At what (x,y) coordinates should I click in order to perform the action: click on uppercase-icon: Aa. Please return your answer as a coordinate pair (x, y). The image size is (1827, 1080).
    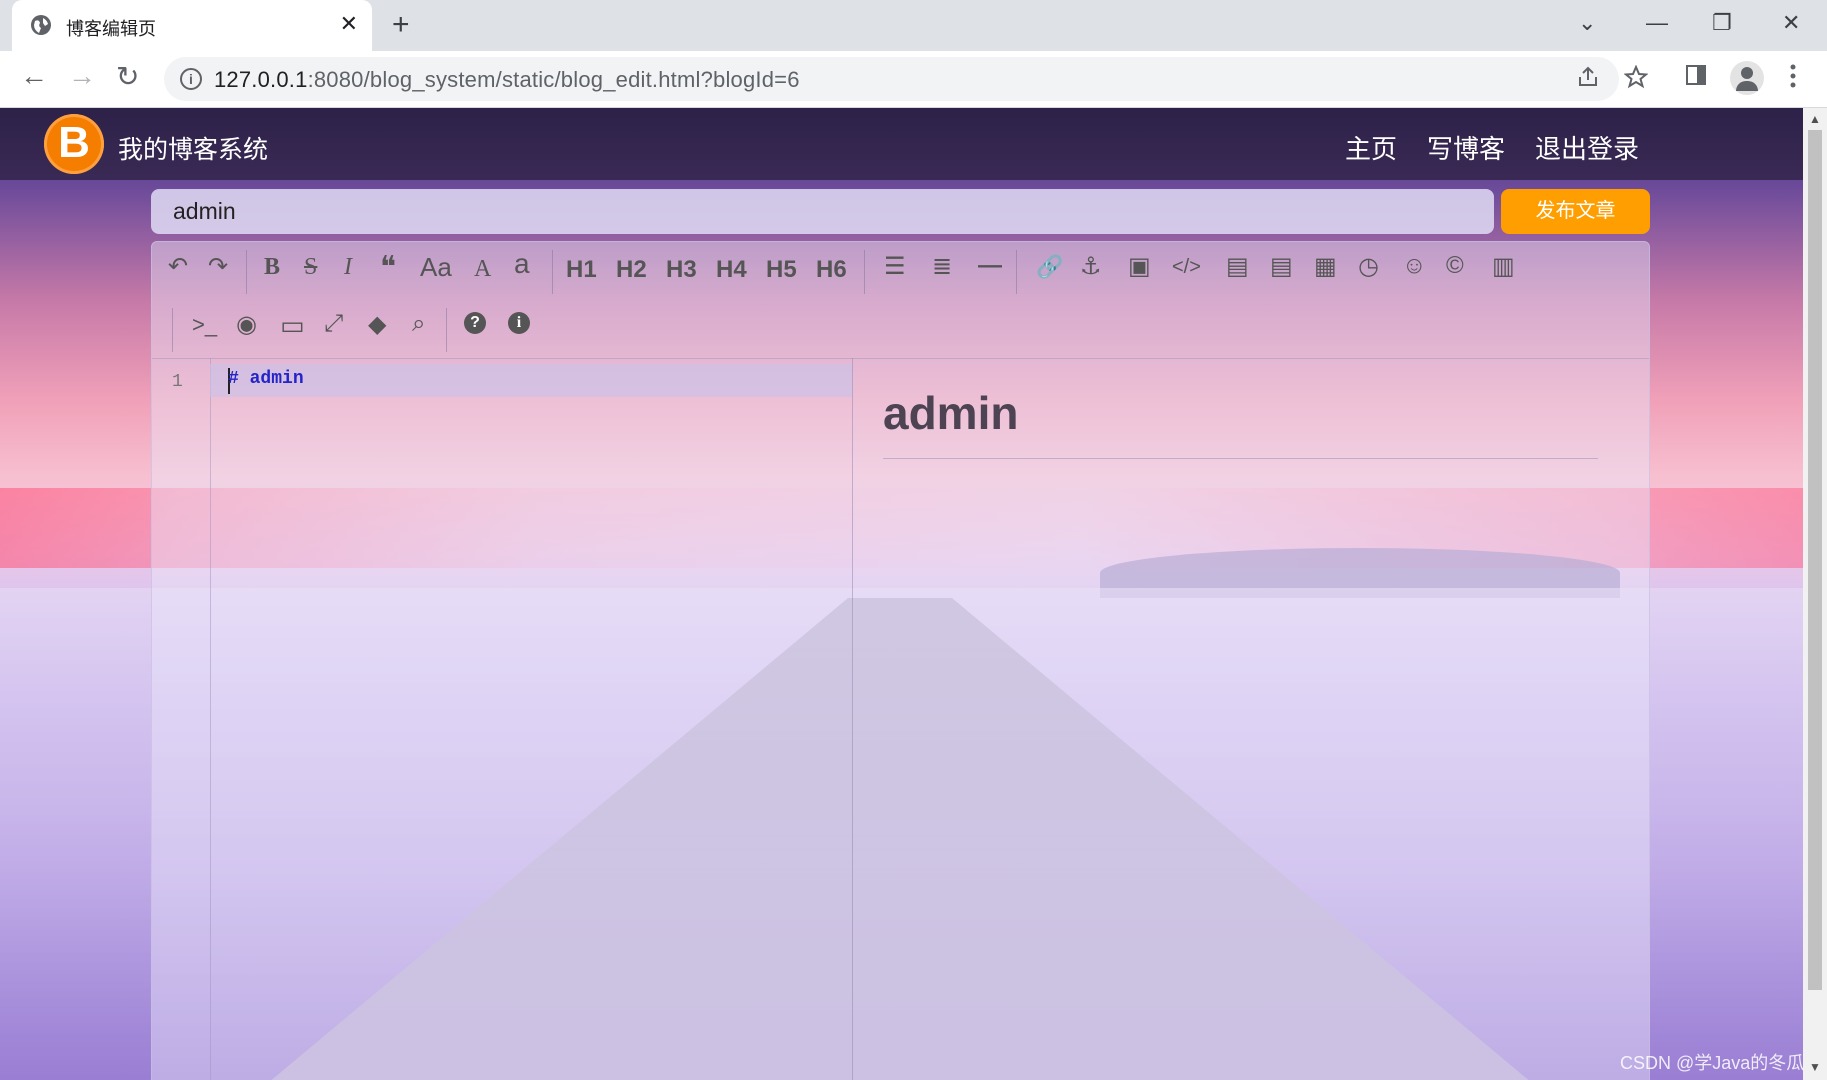
    Looking at the image, I should click on (436, 267).